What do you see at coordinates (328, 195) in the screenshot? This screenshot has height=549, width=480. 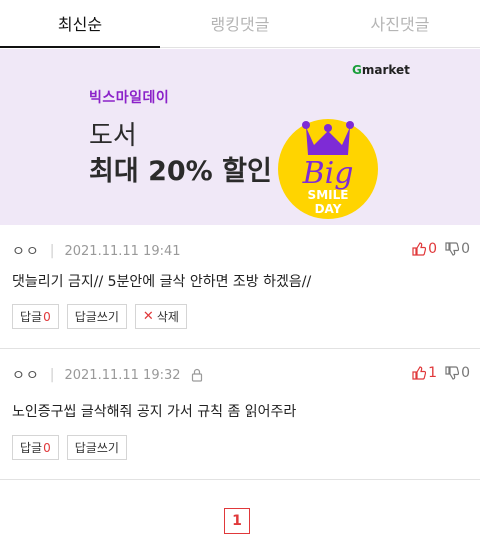 I see `badge-smile-text: SMILE` at bounding box center [328, 195].